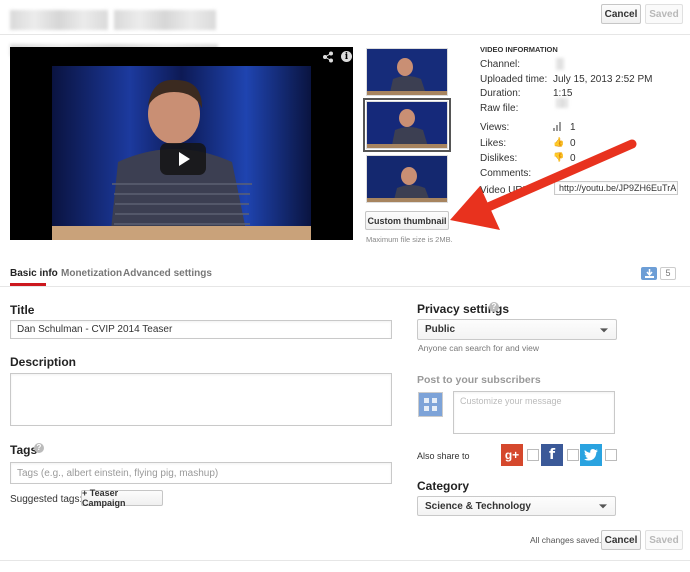 The image size is (690, 572). I want to click on raw-file-value-blurred, so click(562, 103).